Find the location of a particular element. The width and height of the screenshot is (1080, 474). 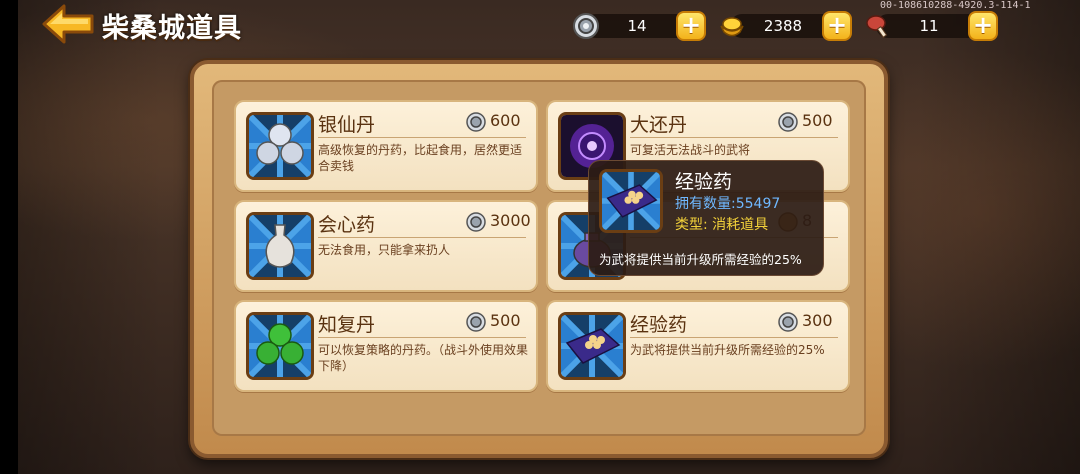

add-silver-button: + is located at coordinates (691, 26).